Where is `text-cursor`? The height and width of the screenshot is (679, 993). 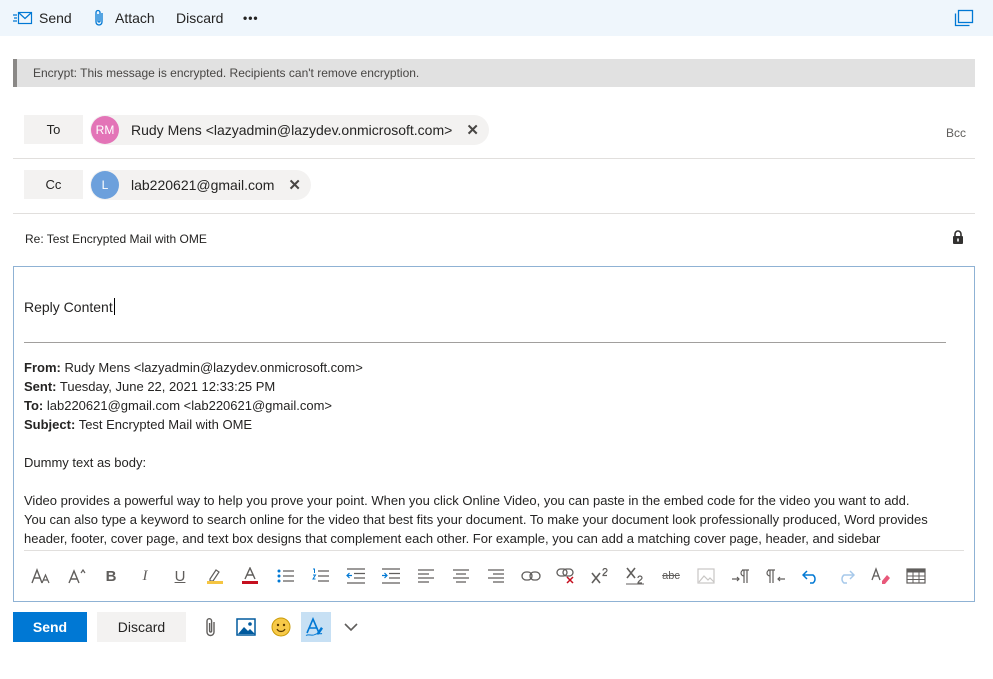 text-cursor is located at coordinates (114, 306).